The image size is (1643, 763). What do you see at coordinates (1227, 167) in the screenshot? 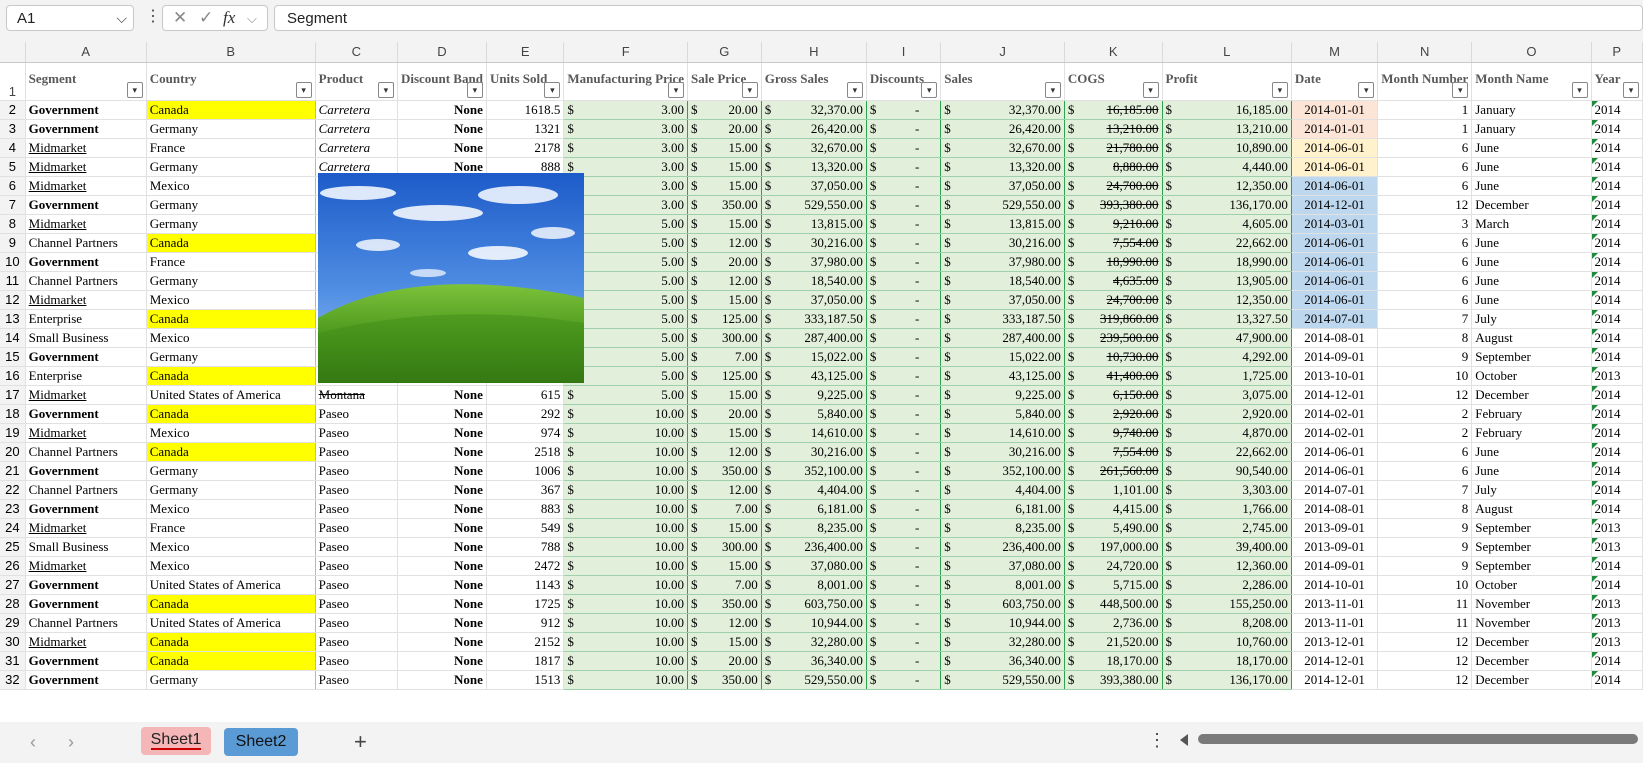
I see `profit-cell: $4,440.00` at bounding box center [1227, 167].